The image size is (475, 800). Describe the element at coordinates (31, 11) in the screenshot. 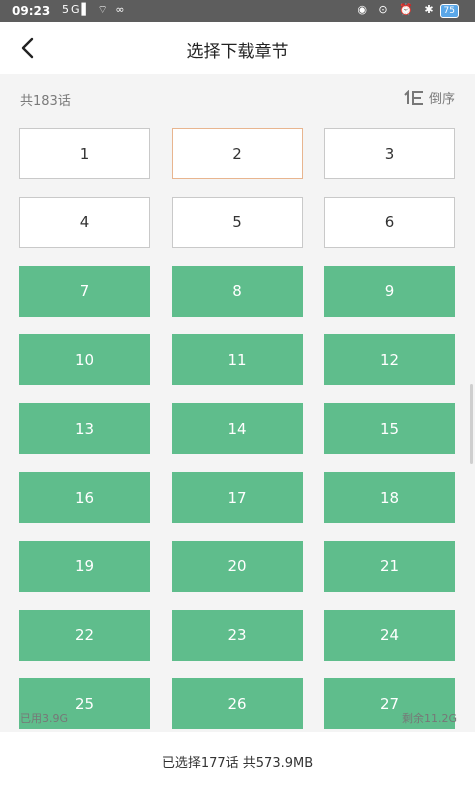

I see `status-time: 09:23` at that location.